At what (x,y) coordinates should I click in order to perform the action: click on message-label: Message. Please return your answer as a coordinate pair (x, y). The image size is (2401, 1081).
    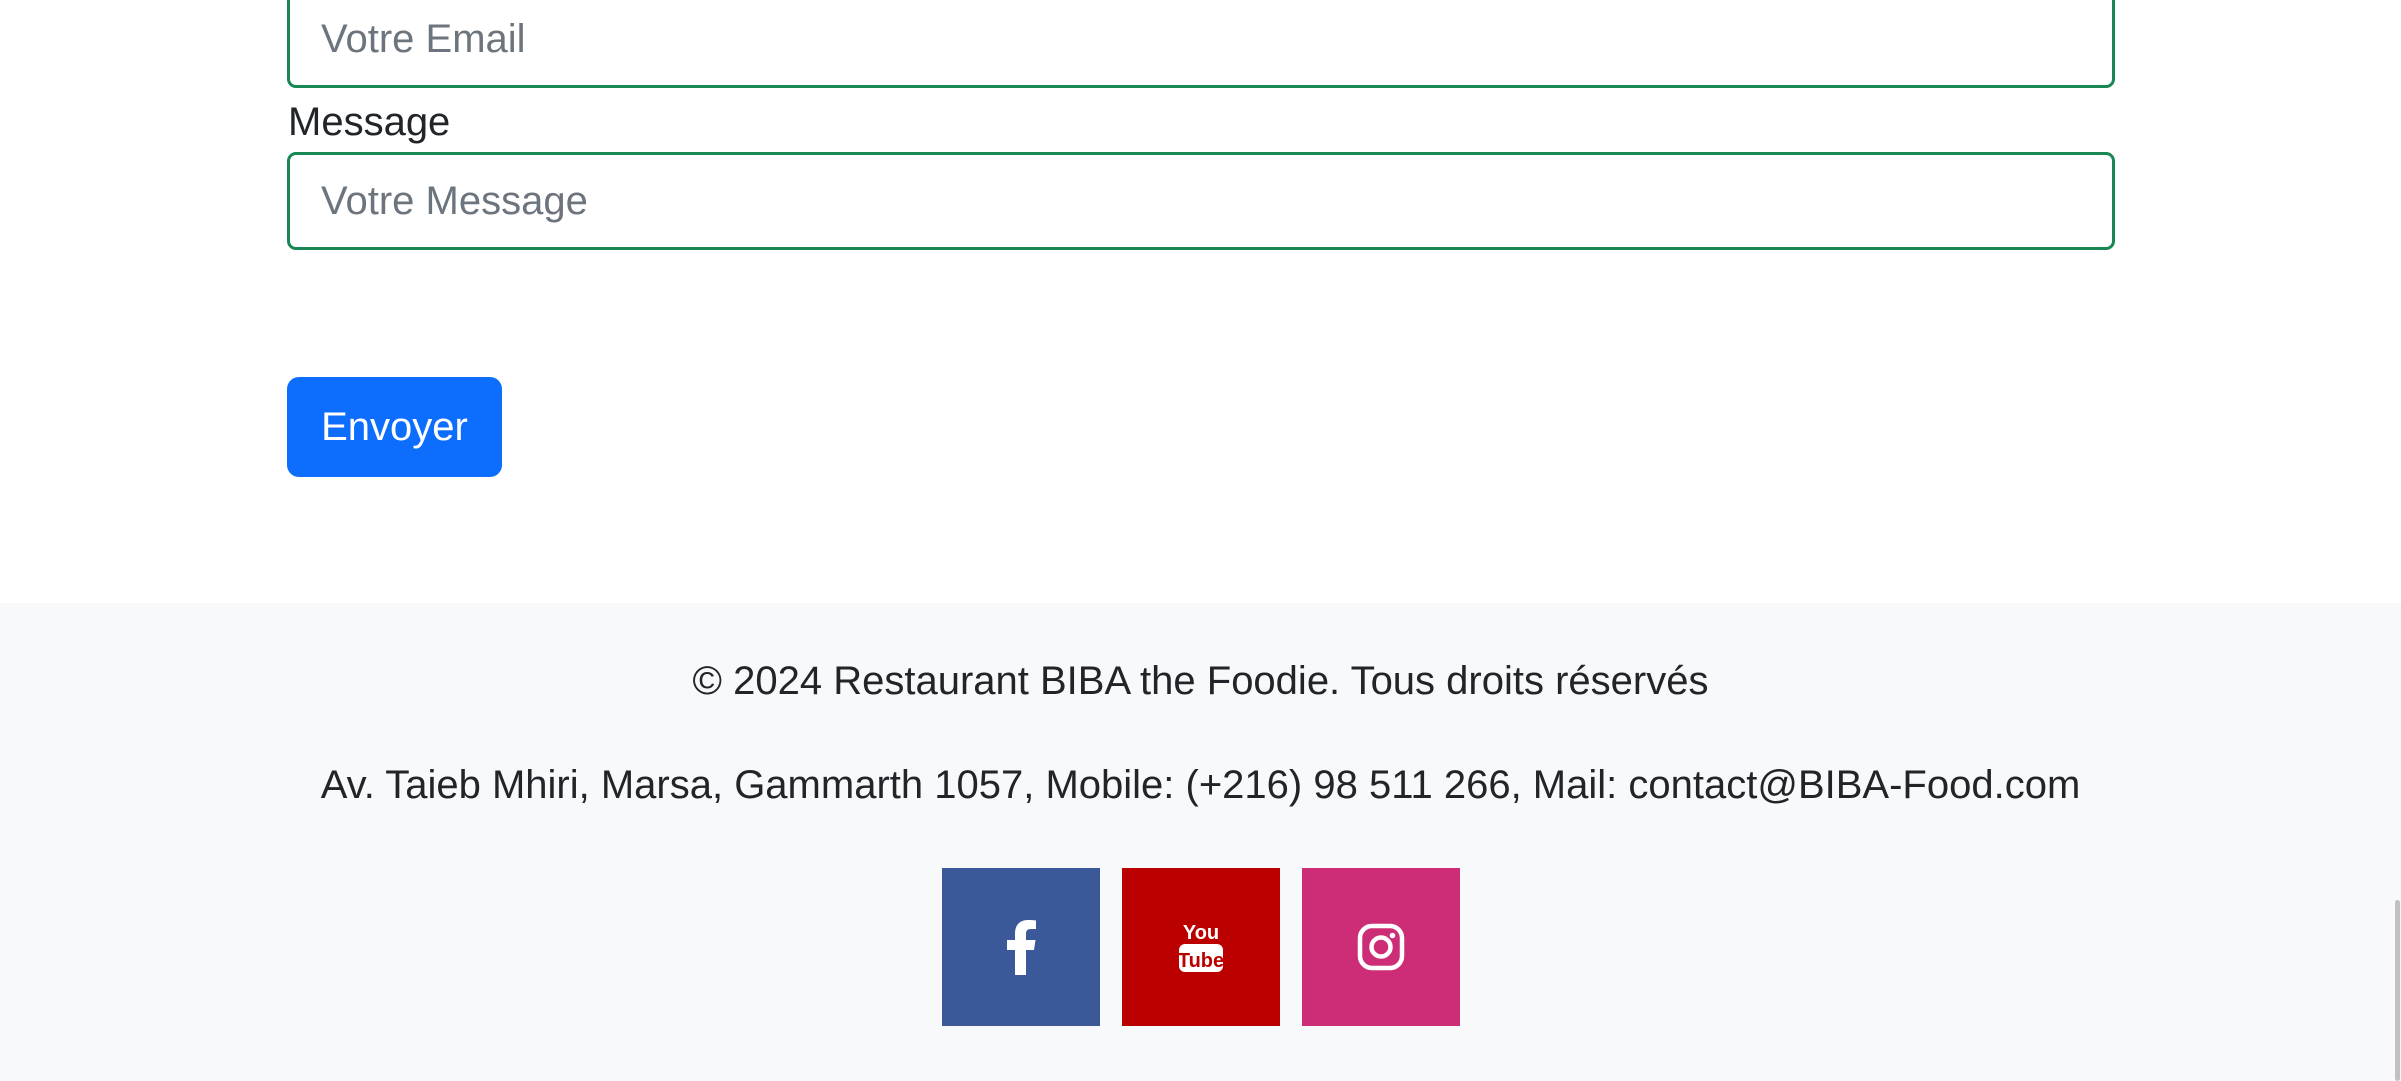
    Looking at the image, I should click on (369, 122).